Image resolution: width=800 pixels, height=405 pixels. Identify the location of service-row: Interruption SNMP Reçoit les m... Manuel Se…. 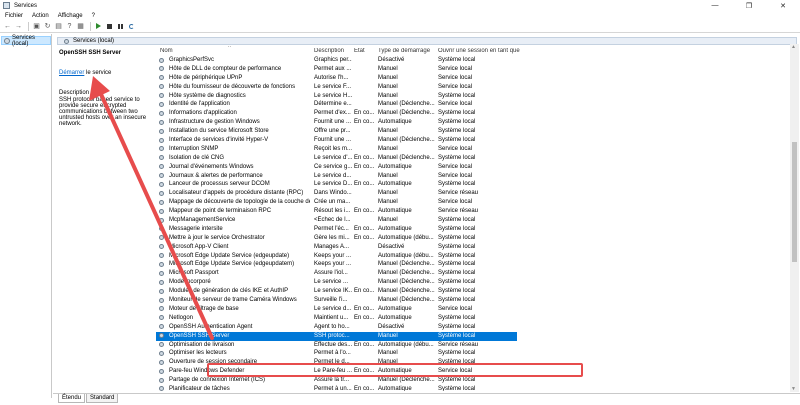
(473, 149).